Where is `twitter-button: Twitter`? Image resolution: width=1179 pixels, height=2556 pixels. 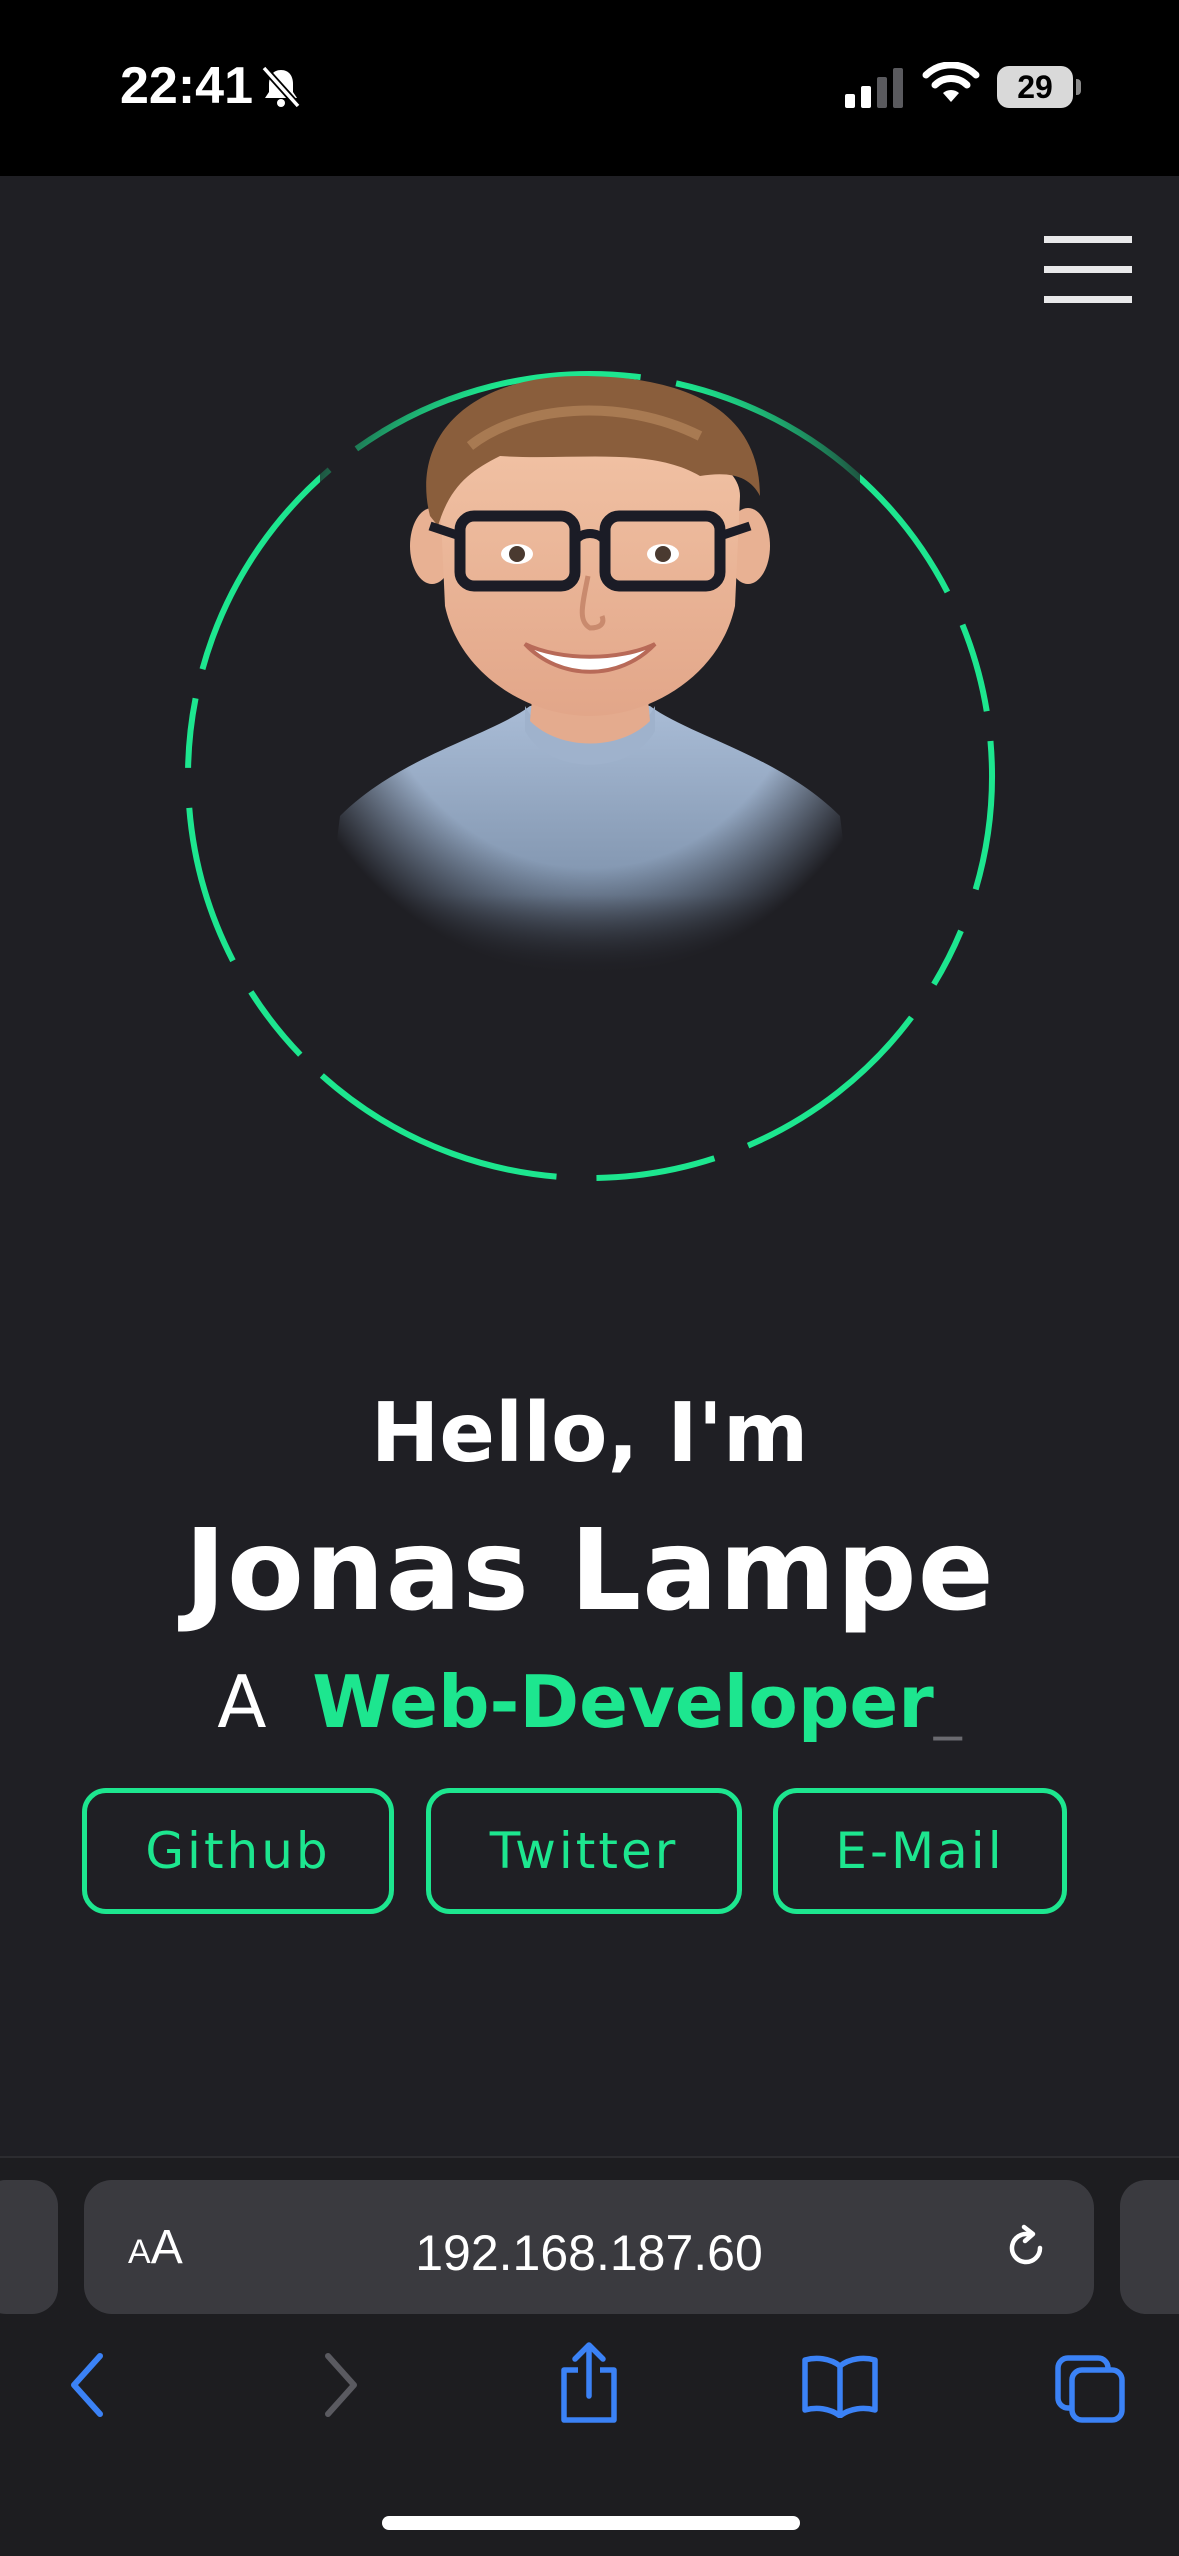 twitter-button: Twitter is located at coordinates (584, 1851).